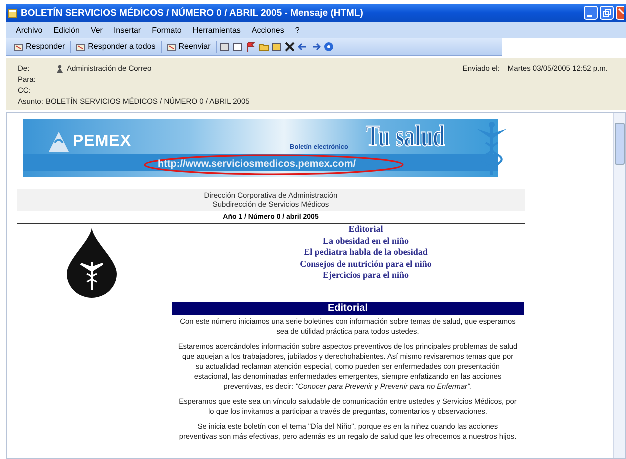 The width and height of the screenshot is (626, 459). What do you see at coordinates (40, 46) in the screenshot?
I see `toolbar-button: Responder` at bounding box center [40, 46].